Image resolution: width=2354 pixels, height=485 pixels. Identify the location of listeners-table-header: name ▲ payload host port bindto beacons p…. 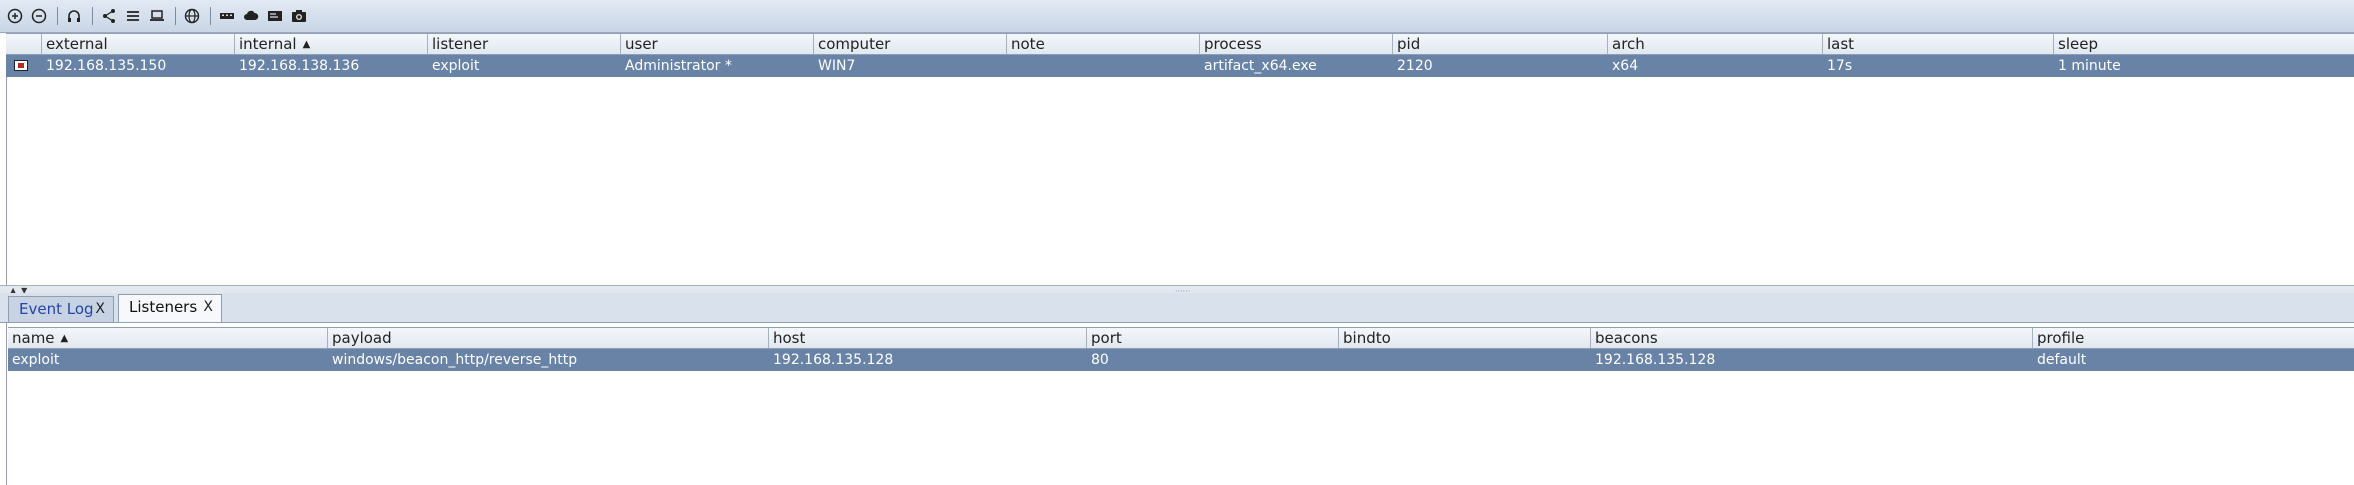
(1181, 338).